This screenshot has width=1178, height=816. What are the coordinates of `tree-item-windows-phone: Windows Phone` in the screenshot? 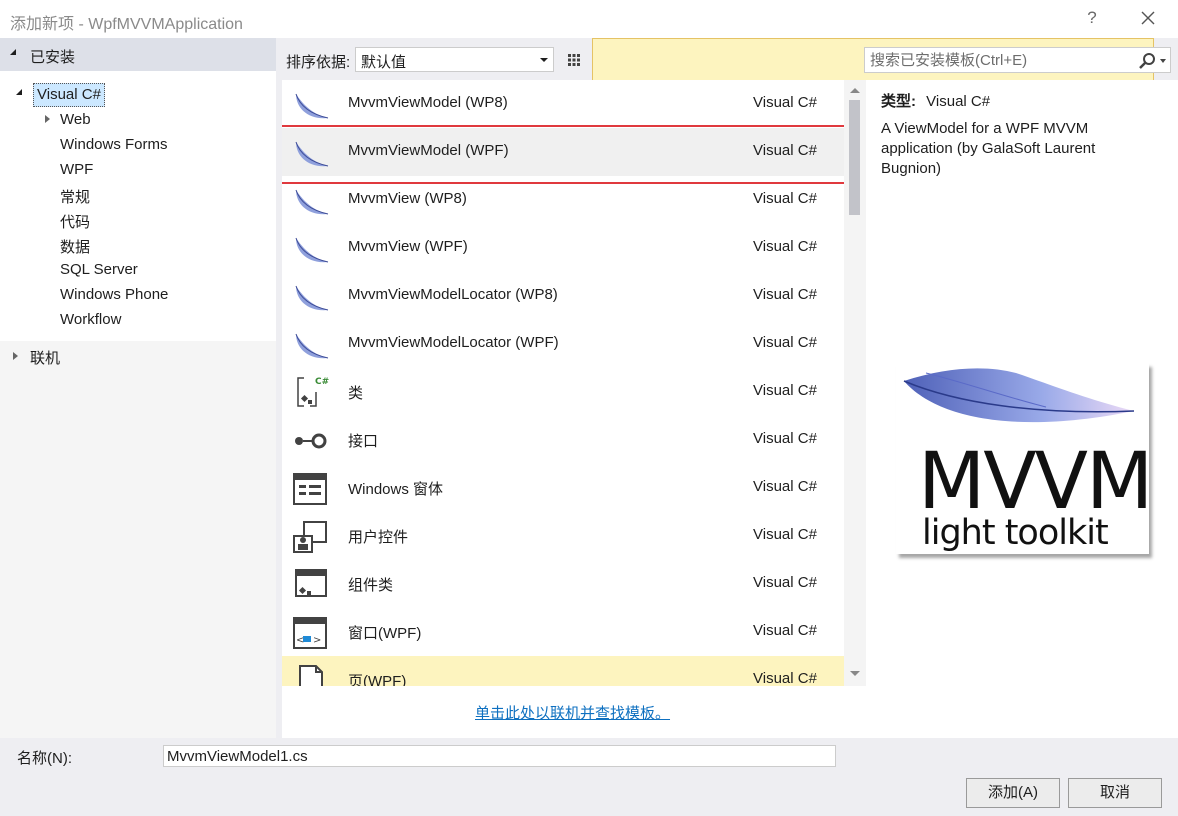 It's located at (114, 294).